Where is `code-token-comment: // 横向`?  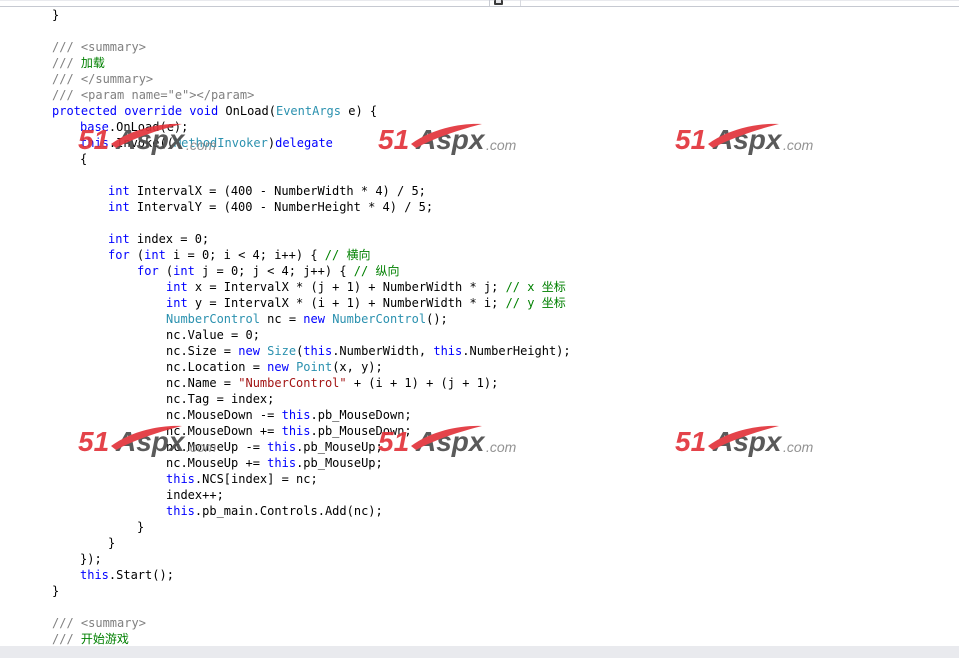 code-token-comment: // 横向 is located at coordinates (347, 255).